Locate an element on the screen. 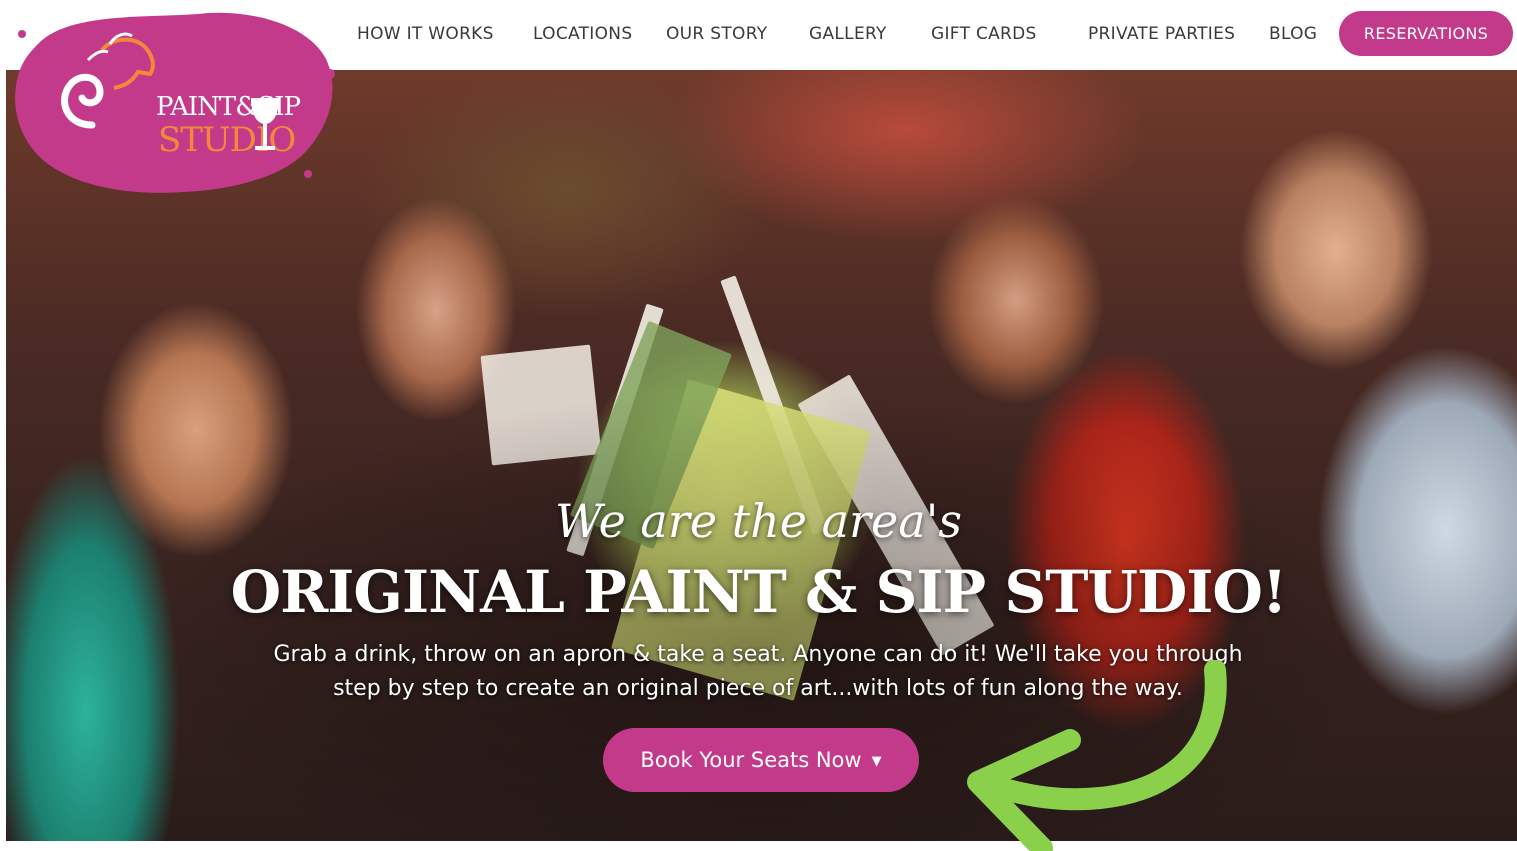 This screenshot has height=851, width=1517. book-seats-button: Book Your Seats Now ▼ is located at coordinates (761, 760).